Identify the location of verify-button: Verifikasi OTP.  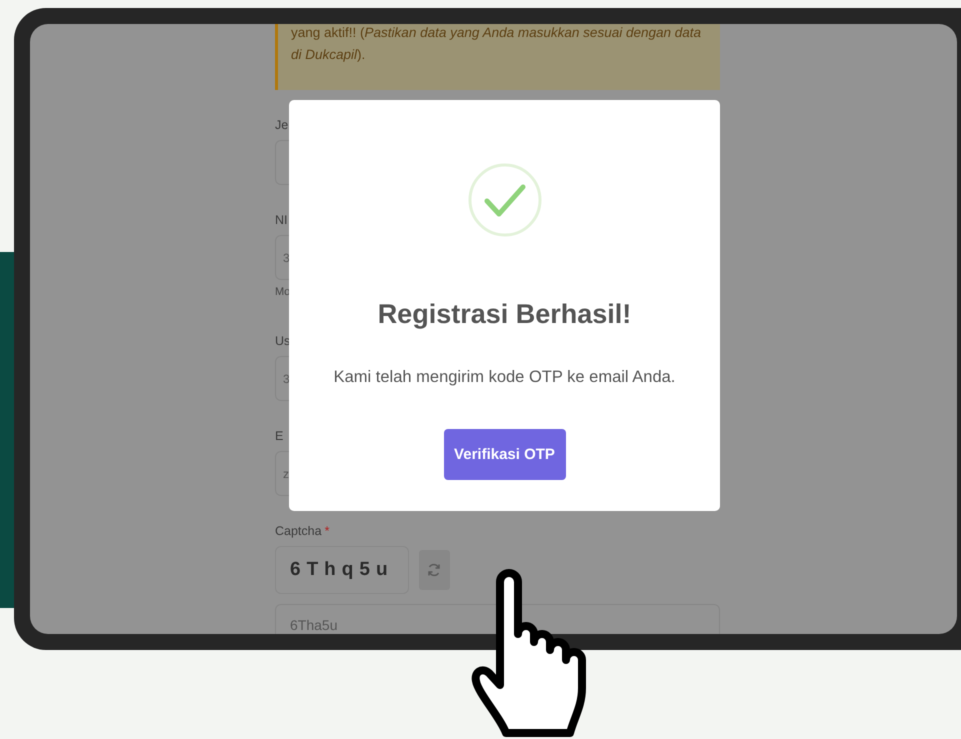
(505, 454).